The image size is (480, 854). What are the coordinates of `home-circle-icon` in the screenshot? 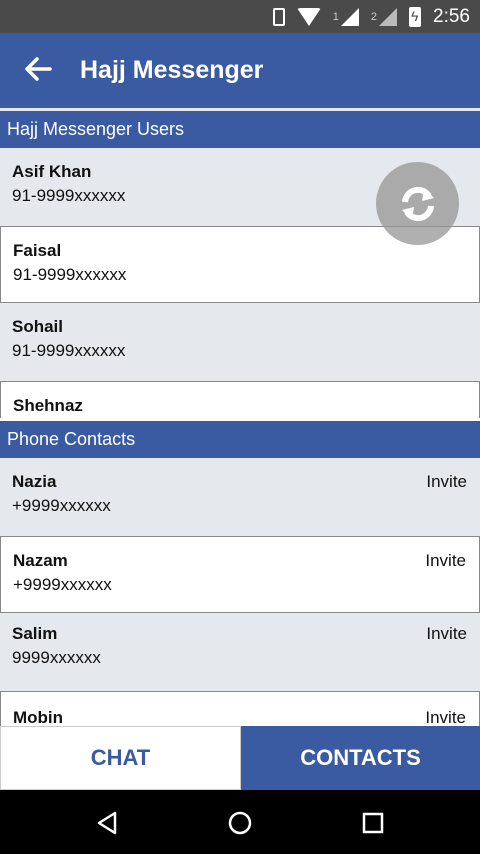 It's located at (240, 823).